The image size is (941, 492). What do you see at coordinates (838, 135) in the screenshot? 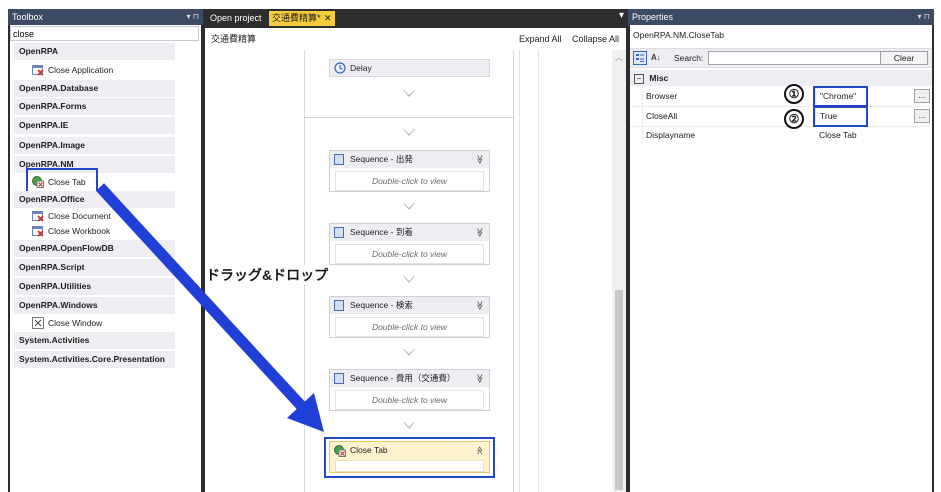
I see `property-value-displayname: Close Tab` at bounding box center [838, 135].